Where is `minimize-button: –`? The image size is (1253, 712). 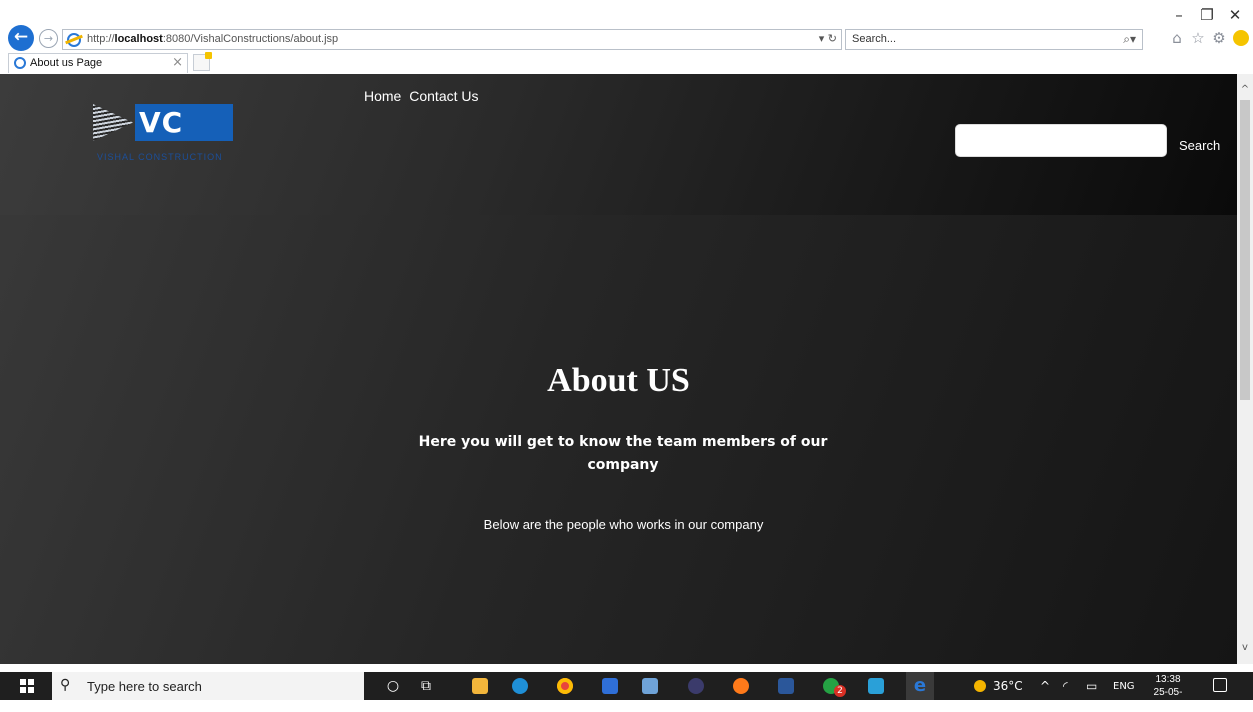 minimize-button: – is located at coordinates (1179, 15).